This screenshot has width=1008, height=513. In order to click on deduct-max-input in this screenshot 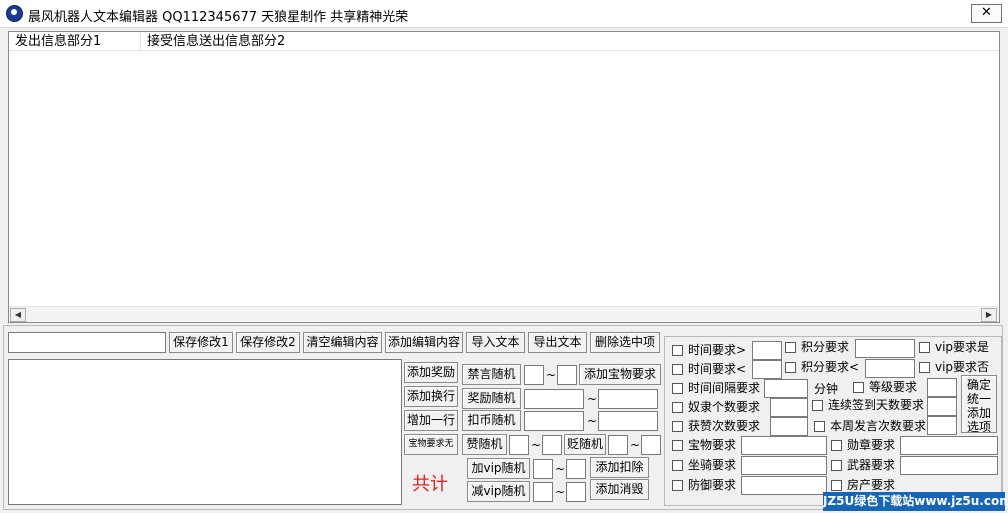, I will do `click(628, 421)`.